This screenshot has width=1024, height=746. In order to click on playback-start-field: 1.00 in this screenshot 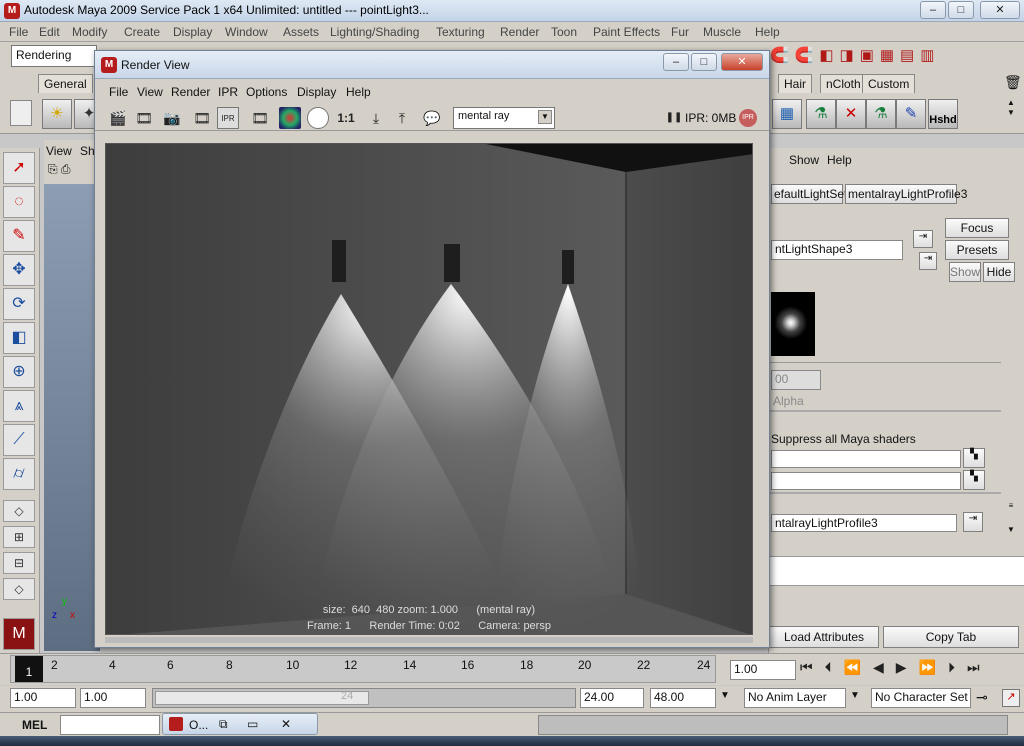, I will do `click(113, 698)`.